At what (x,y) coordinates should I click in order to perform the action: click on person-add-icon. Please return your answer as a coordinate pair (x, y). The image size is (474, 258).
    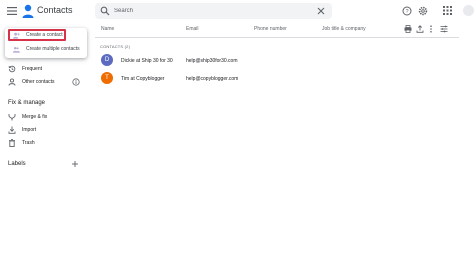
    Looking at the image, I should click on (16, 35).